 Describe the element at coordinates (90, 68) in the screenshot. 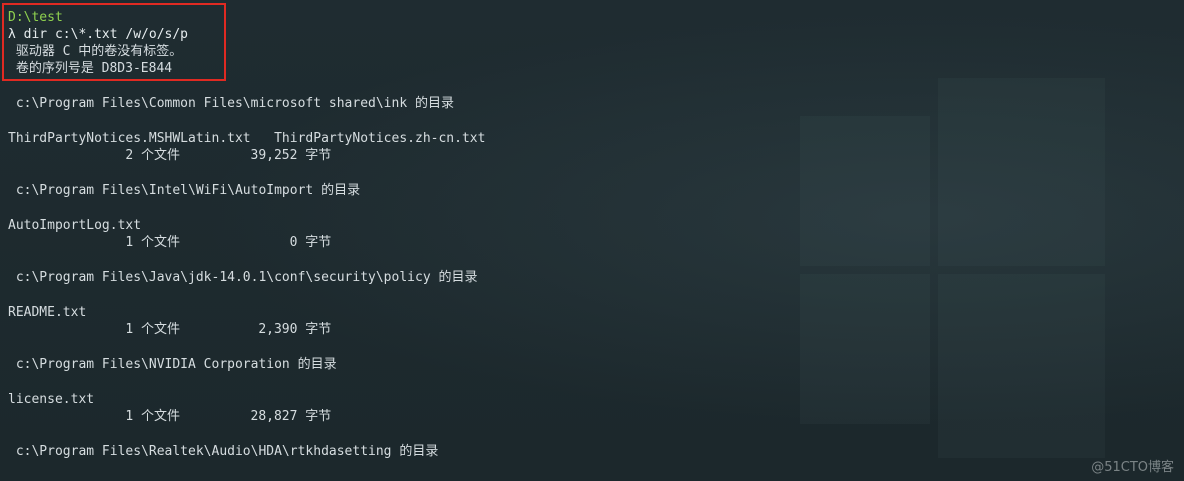

I see `volume-serial-line: 卷的序列号是 D8D3-E844` at that location.